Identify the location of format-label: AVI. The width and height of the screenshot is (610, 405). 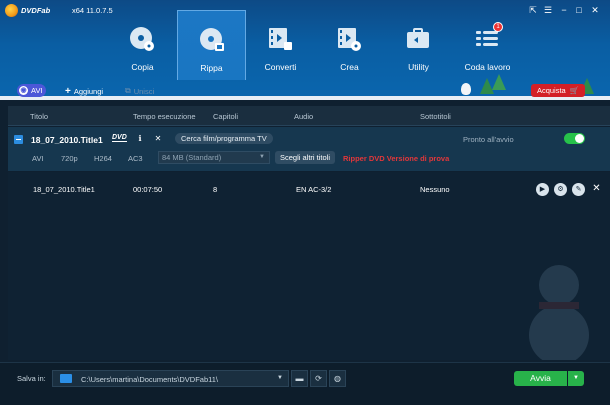
(38, 158).